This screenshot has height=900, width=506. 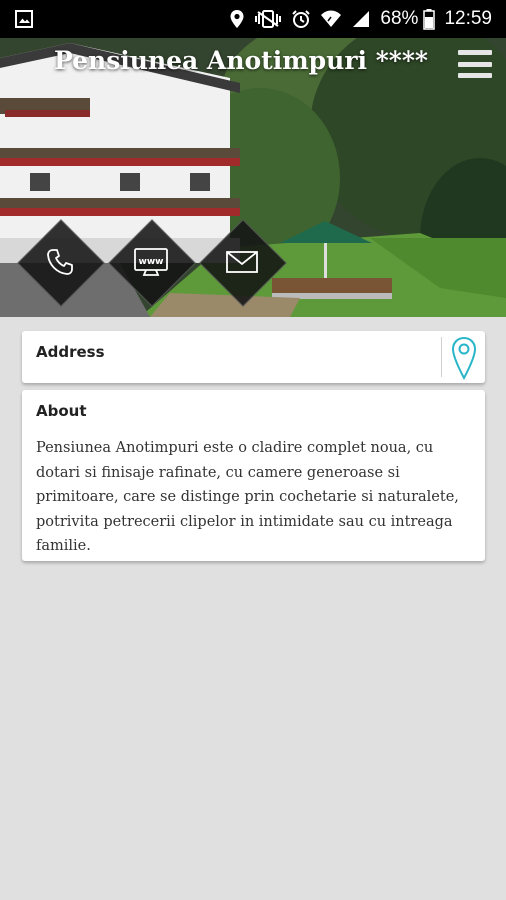 What do you see at coordinates (70, 352) in the screenshot?
I see `address-label: Address` at bounding box center [70, 352].